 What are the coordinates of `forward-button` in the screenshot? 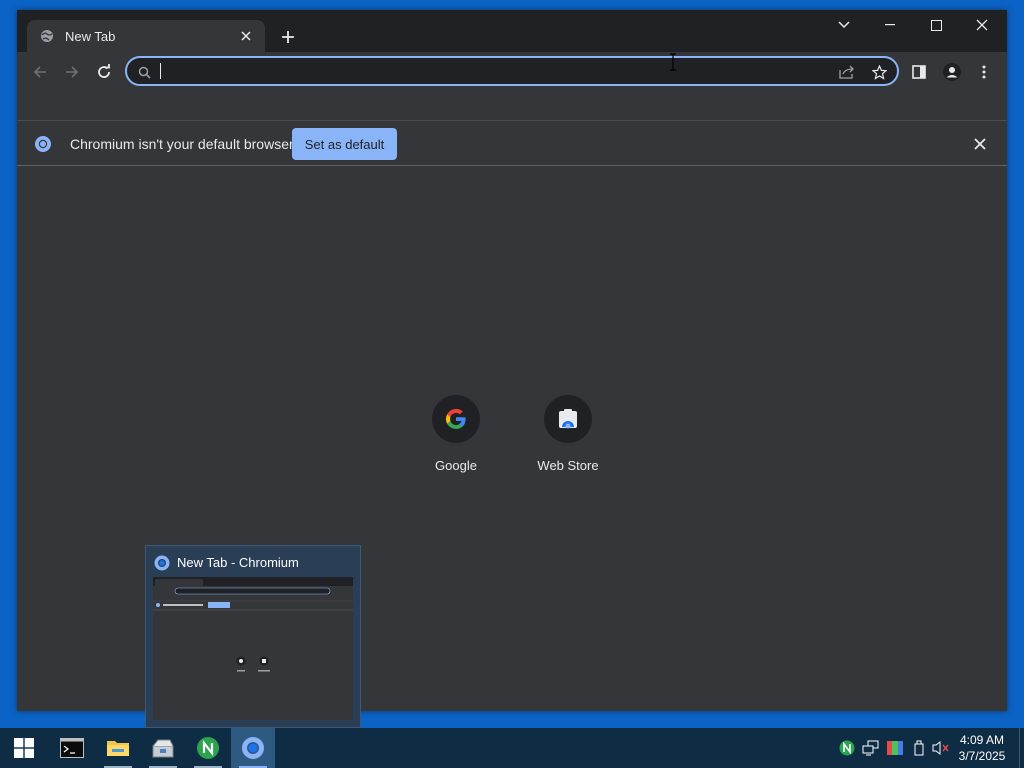 It's located at (72, 72).